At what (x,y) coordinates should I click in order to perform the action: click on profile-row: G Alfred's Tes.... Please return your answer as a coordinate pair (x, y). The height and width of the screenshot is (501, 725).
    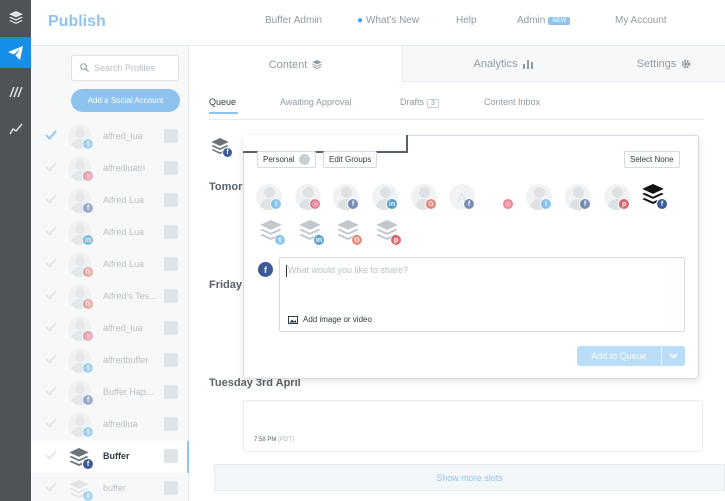
    Looking at the image, I should click on (109, 297).